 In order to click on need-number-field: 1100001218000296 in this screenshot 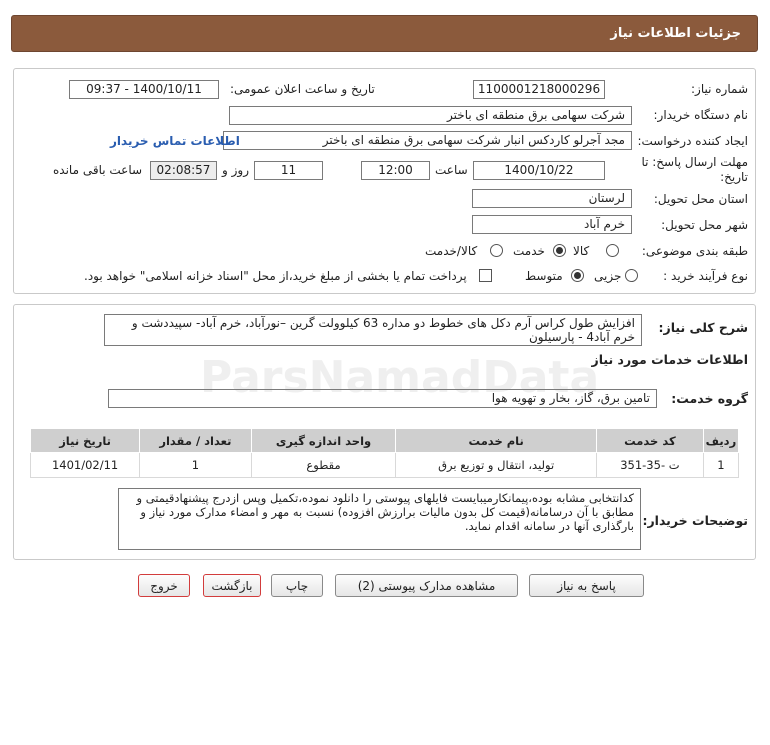, I will do `click(539, 89)`.